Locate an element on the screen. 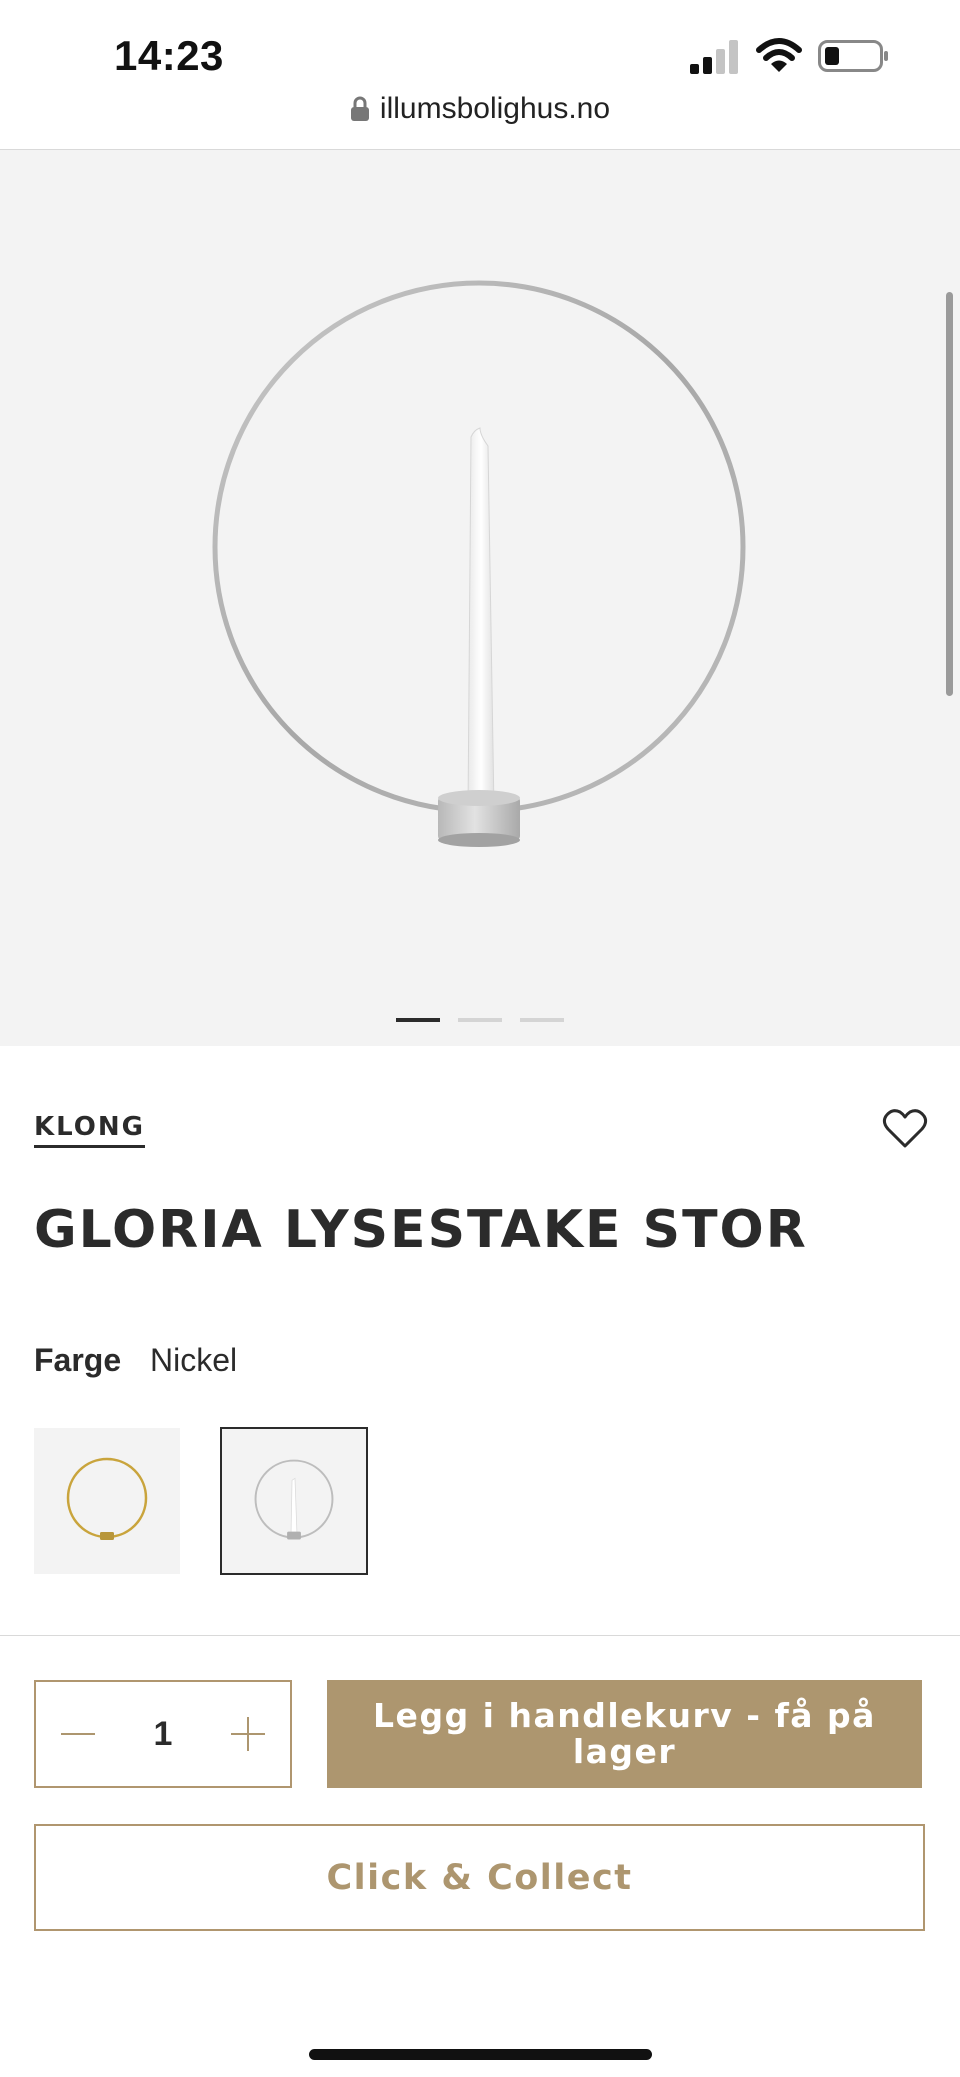 This screenshot has width=960, height=2077. nickel-candleholder-thumbnail is located at coordinates (294, 1499).